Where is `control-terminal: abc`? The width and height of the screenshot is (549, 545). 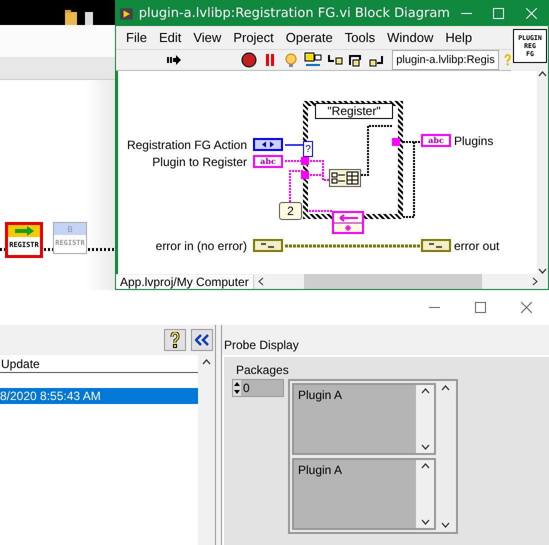
control-terminal: abc is located at coordinates (268, 161).